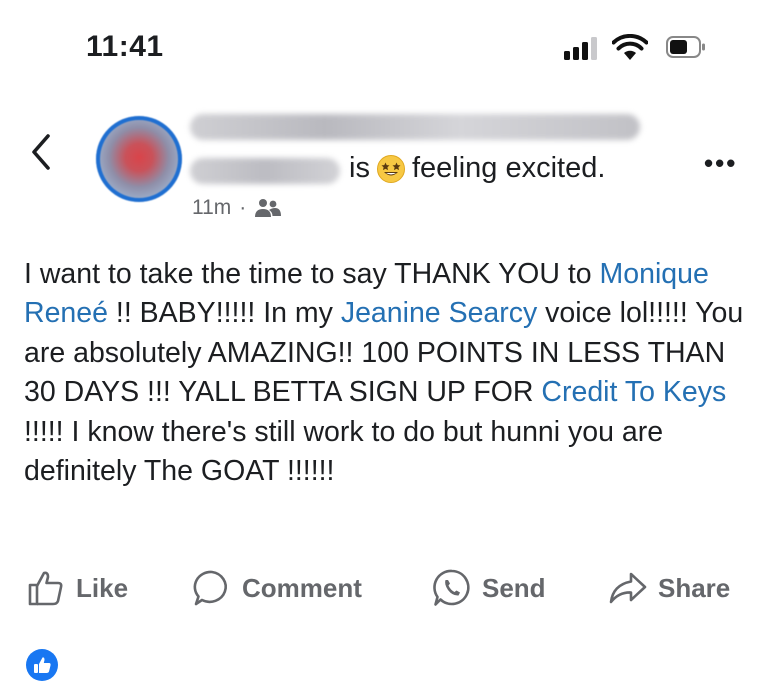 Image resolution: width=768 pixels, height=697 pixels. What do you see at coordinates (302, 587) in the screenshot?
I see `comment-label: Comment` at bounding box center [302, 587].